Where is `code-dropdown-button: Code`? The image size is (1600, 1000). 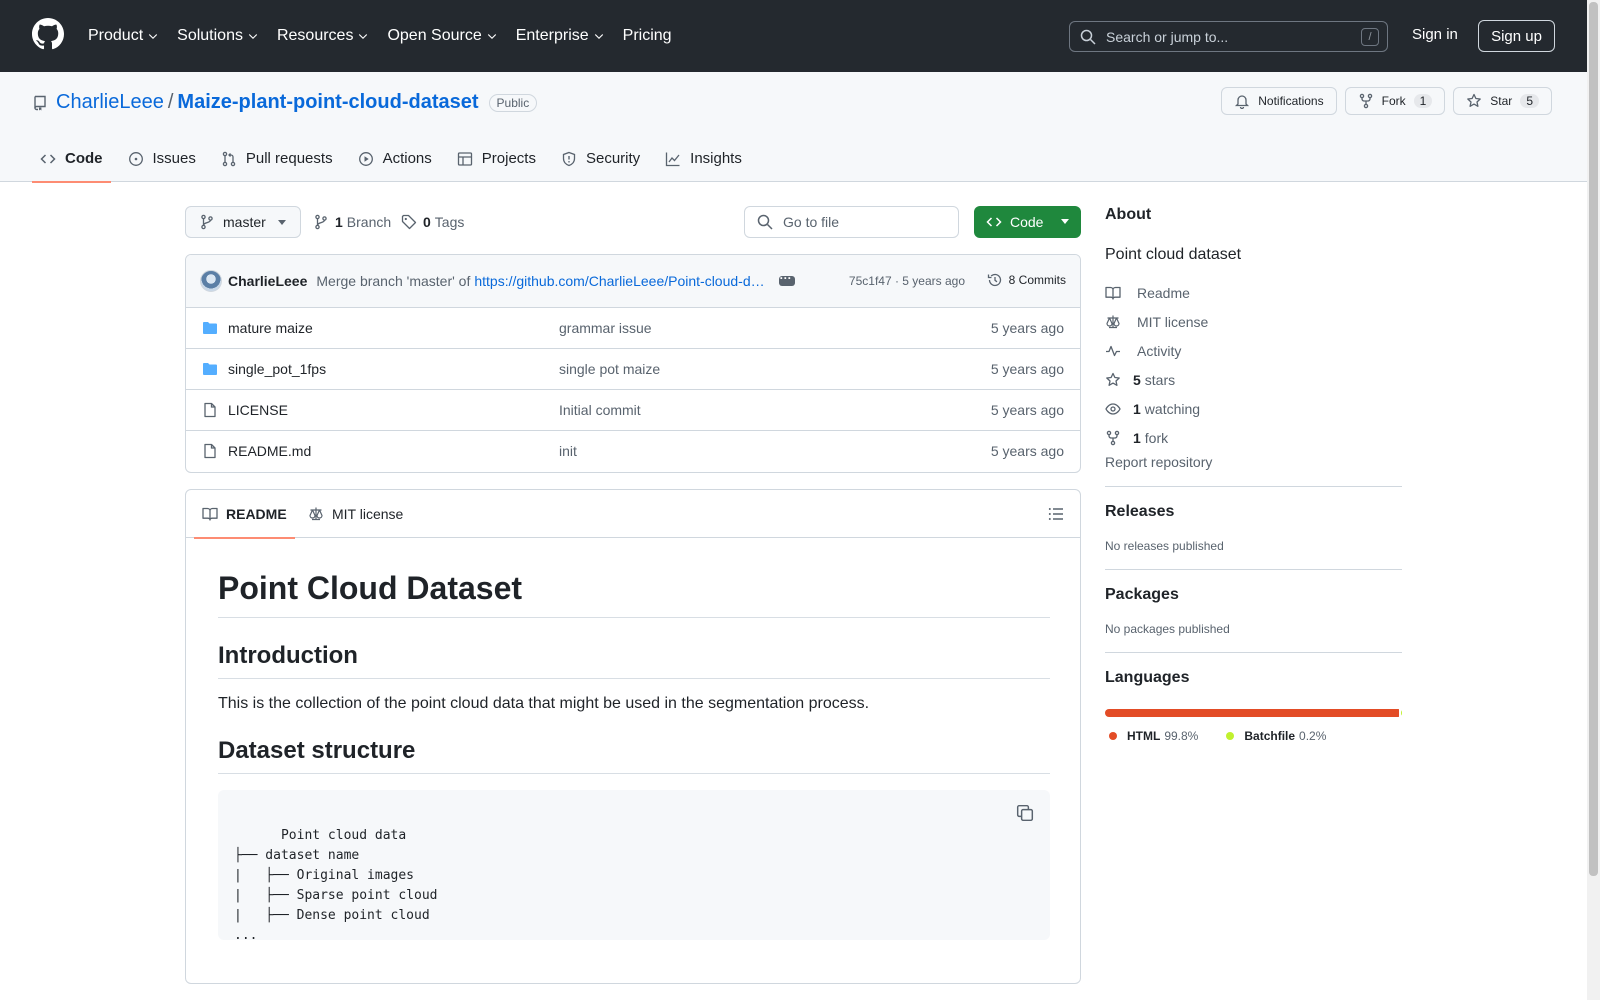 code-dropdown-button: Code is located at coordinates (1027, 222).